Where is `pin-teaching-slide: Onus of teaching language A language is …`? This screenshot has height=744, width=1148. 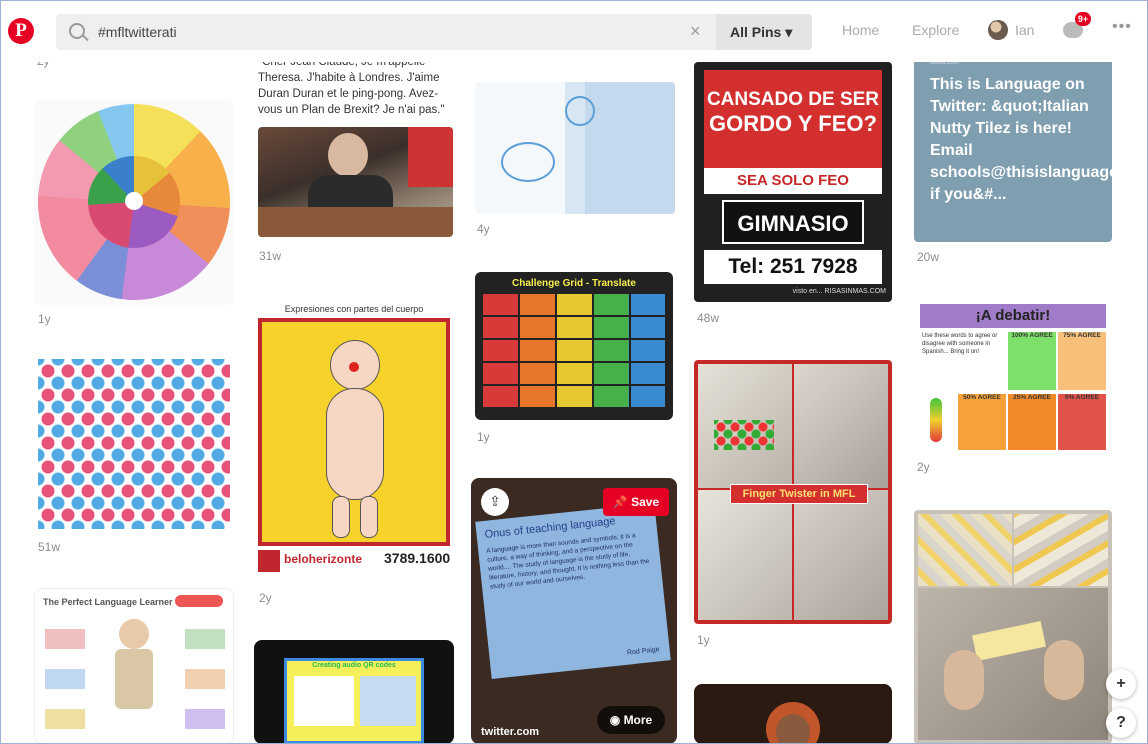 pin-teaching-slide: Onus of teaching language A language is … is located at coordinates (574, 611).